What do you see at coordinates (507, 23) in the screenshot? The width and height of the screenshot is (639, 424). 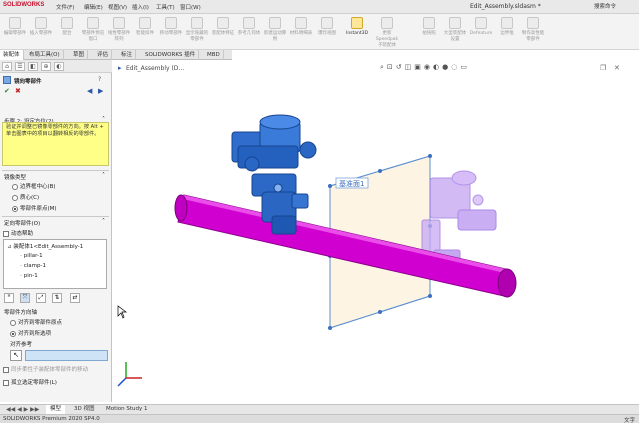 I see `bounding-box-icon` at bounding box center [507, 23].